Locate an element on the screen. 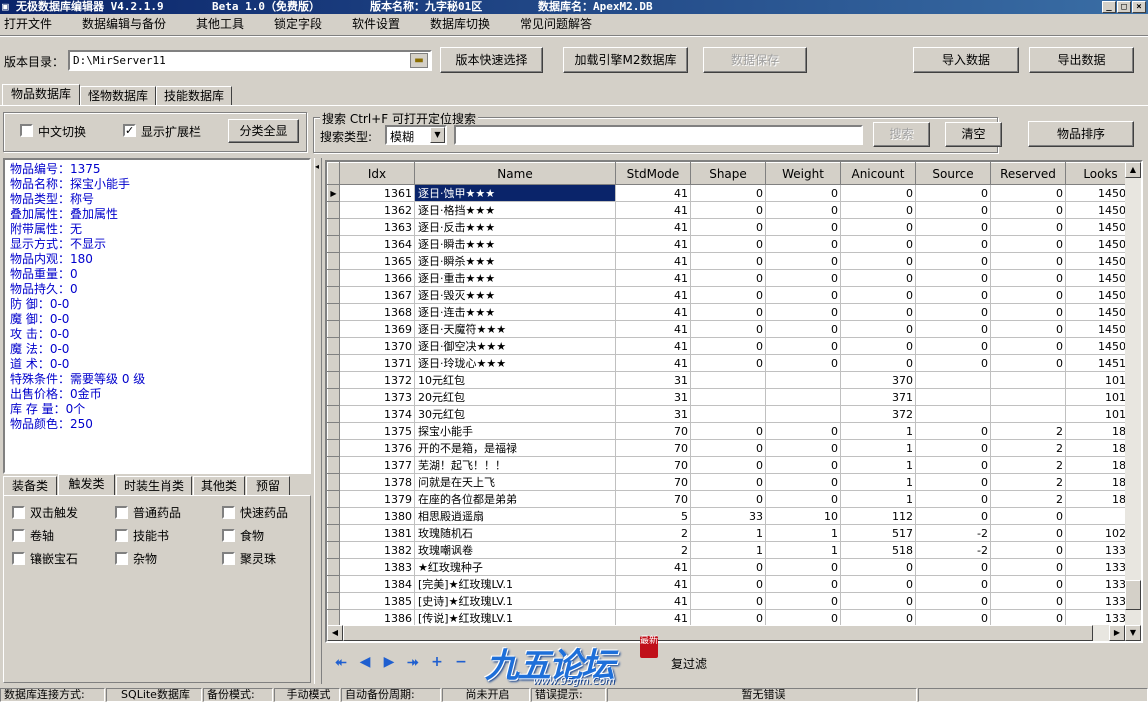 This screenshot has width=1148, height=702. table-cell: 1361 is located at coordinates (377, 193).